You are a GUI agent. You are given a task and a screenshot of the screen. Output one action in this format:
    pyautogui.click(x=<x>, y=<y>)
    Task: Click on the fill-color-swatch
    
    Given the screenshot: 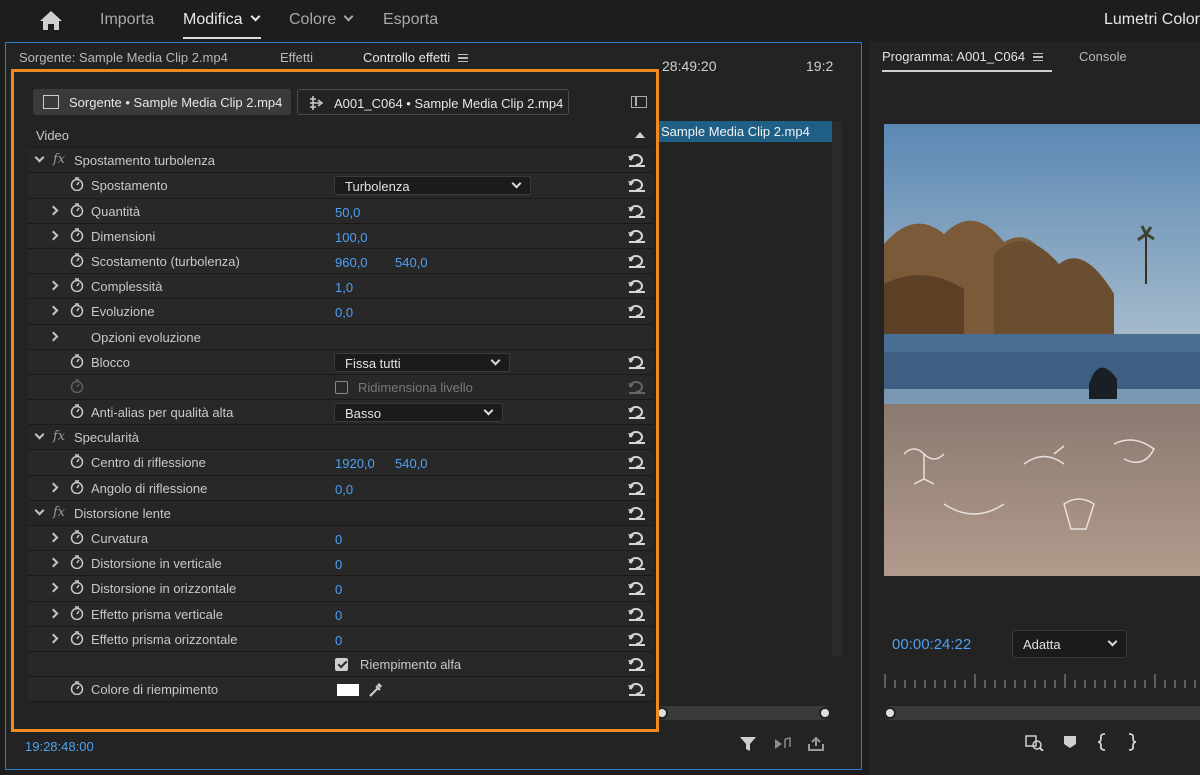 What is the action you would take?
    pyautogui.click(x=348, y=690)
    